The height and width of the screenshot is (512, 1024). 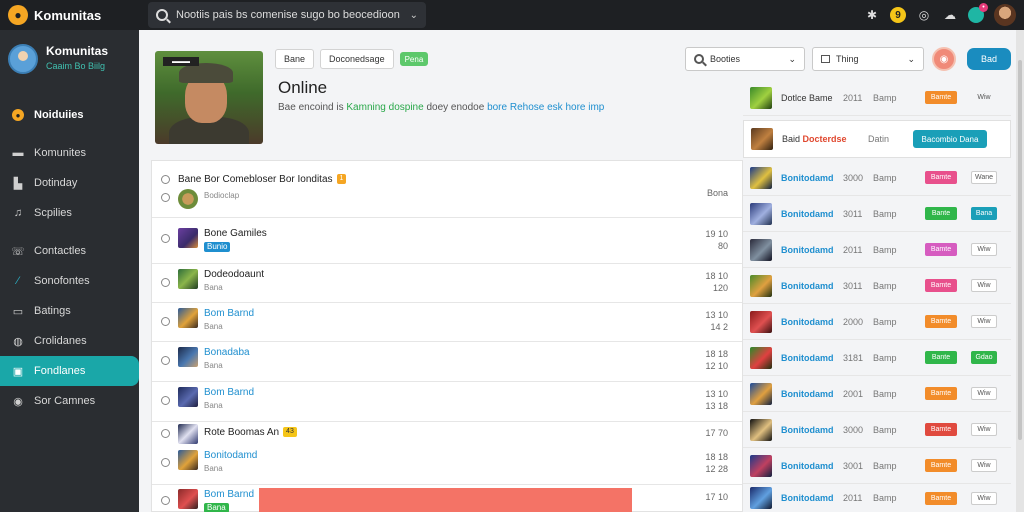 I want to click on chip-bane: Bane, so click(x=295, y=59).